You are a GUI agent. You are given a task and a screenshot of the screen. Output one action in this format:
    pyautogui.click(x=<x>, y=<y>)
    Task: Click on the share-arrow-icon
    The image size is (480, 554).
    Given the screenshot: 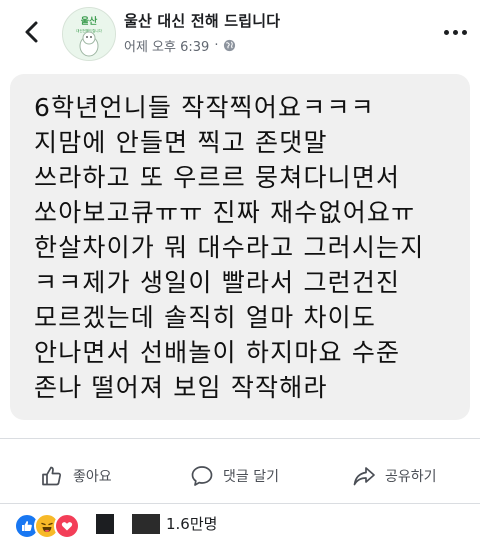 What is the action you would take?
    pyautogui.click(x=364, y=476)
    